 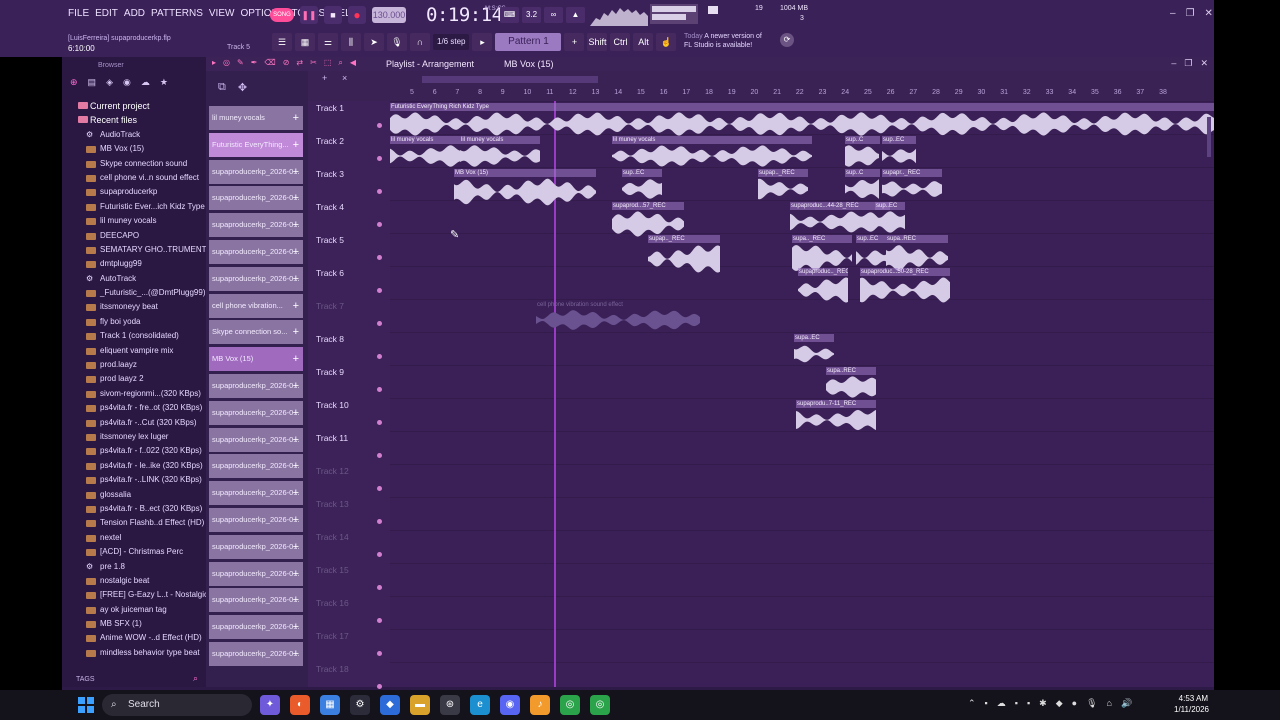 What do you see at coordinates (333, 15) in the screenshot?
I see `stop-button: ■` at bounding box center [333, 15].